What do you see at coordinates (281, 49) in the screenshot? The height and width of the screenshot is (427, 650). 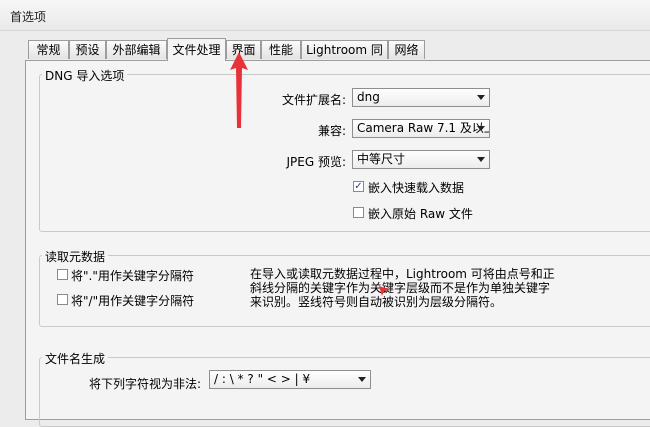 I see `tab-performance: 性能` at bounding box center [281, 49].